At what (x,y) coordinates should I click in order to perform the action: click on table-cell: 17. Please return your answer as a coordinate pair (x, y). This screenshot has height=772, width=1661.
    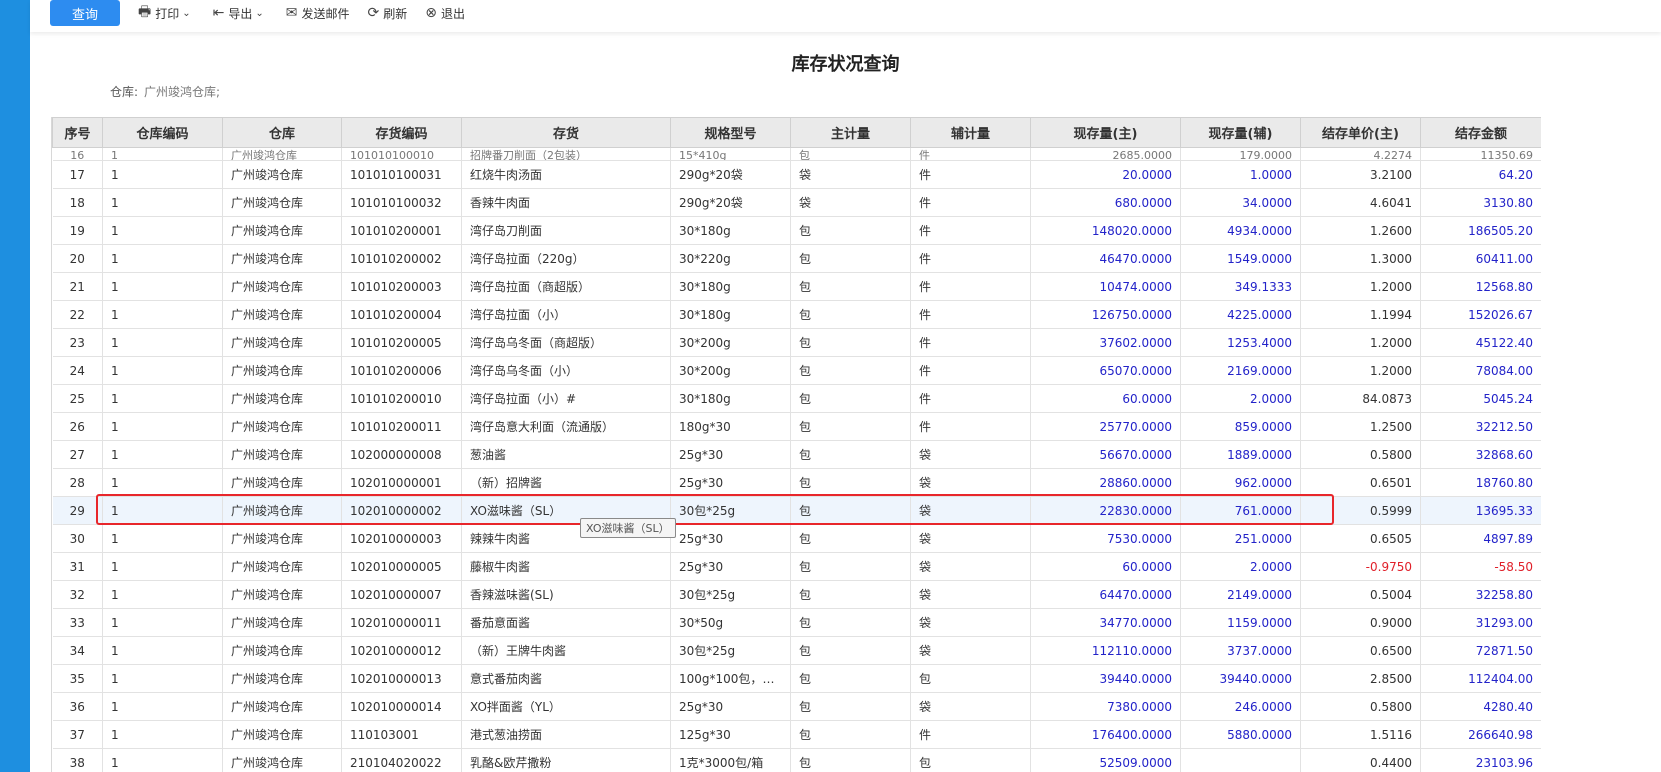
    Looking at the image, I should click on (77, 174).